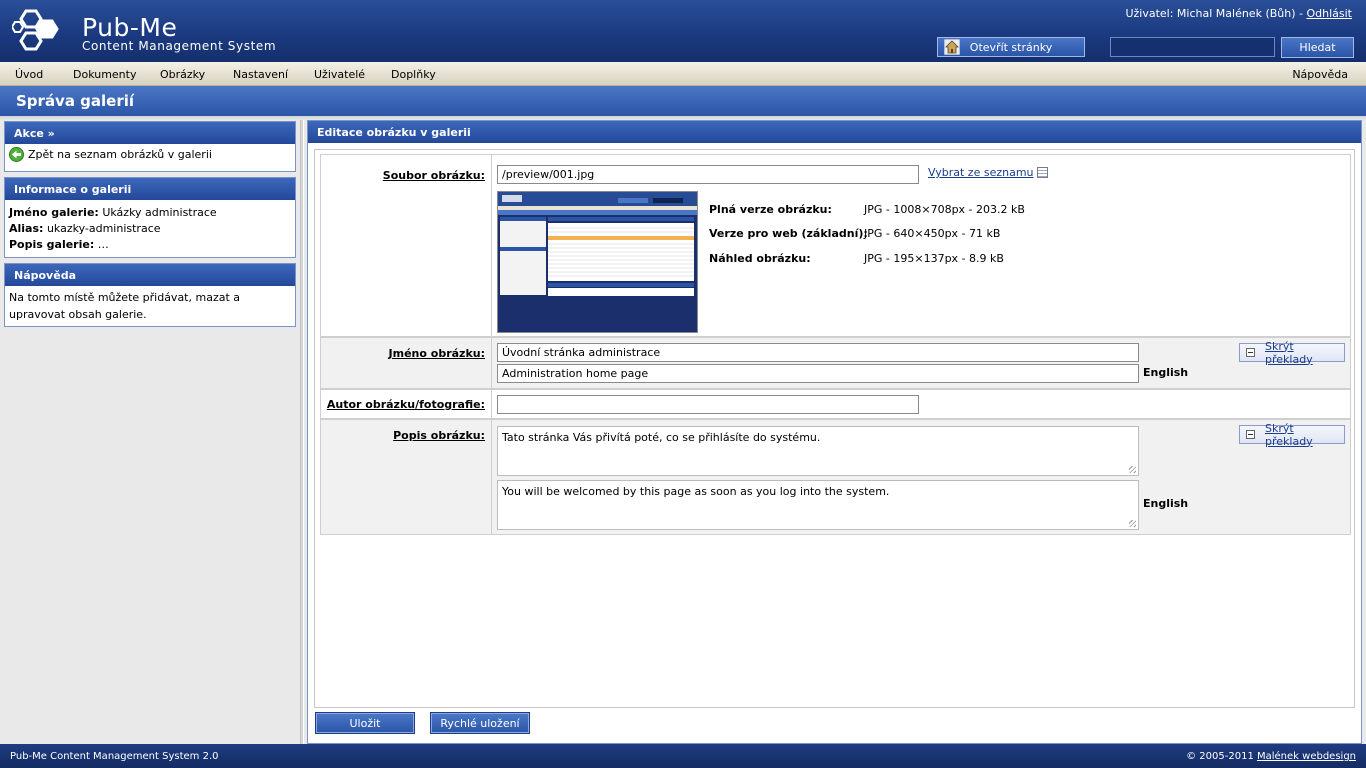 Image resolution: width=1366 pixels, height=768 pixels. What do you see at coordinates (114, 756) in the screenshot?
I see `footer-product: Pub-Me Content Management System 2.0` at bounding box center [114, 756].